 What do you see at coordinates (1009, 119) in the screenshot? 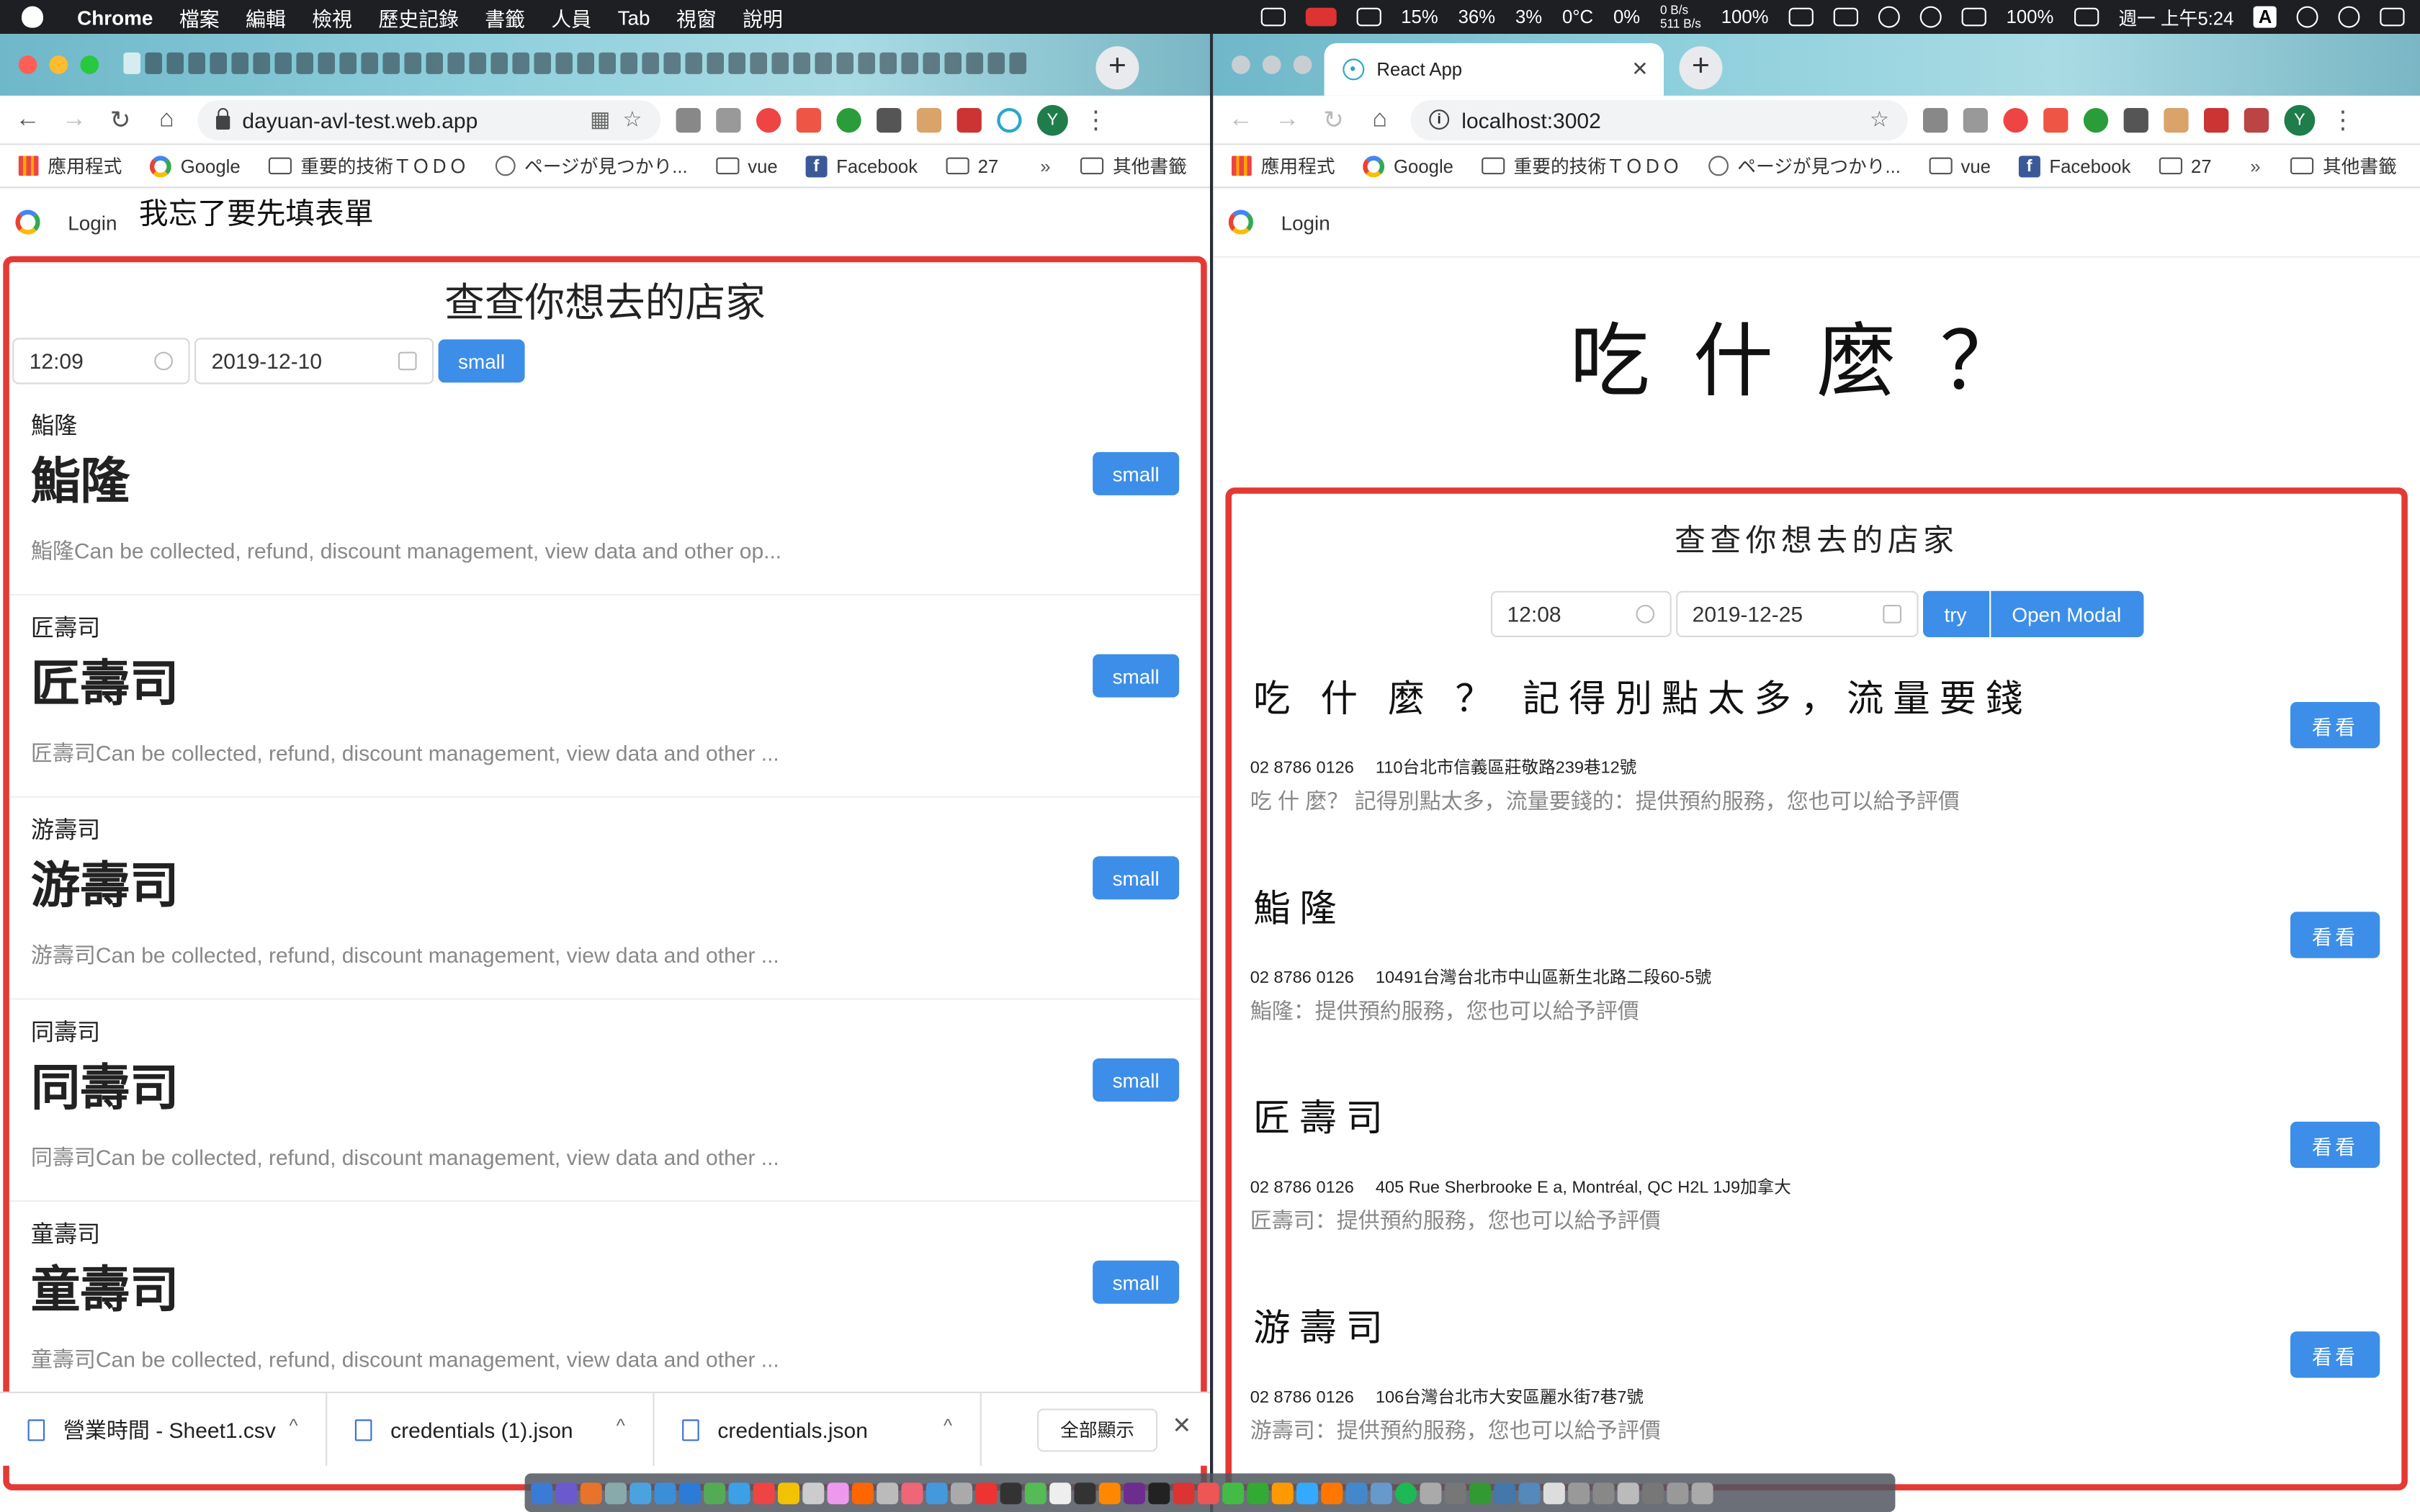
I see `react-devtools-icon` at bounding box center [1009, 119].